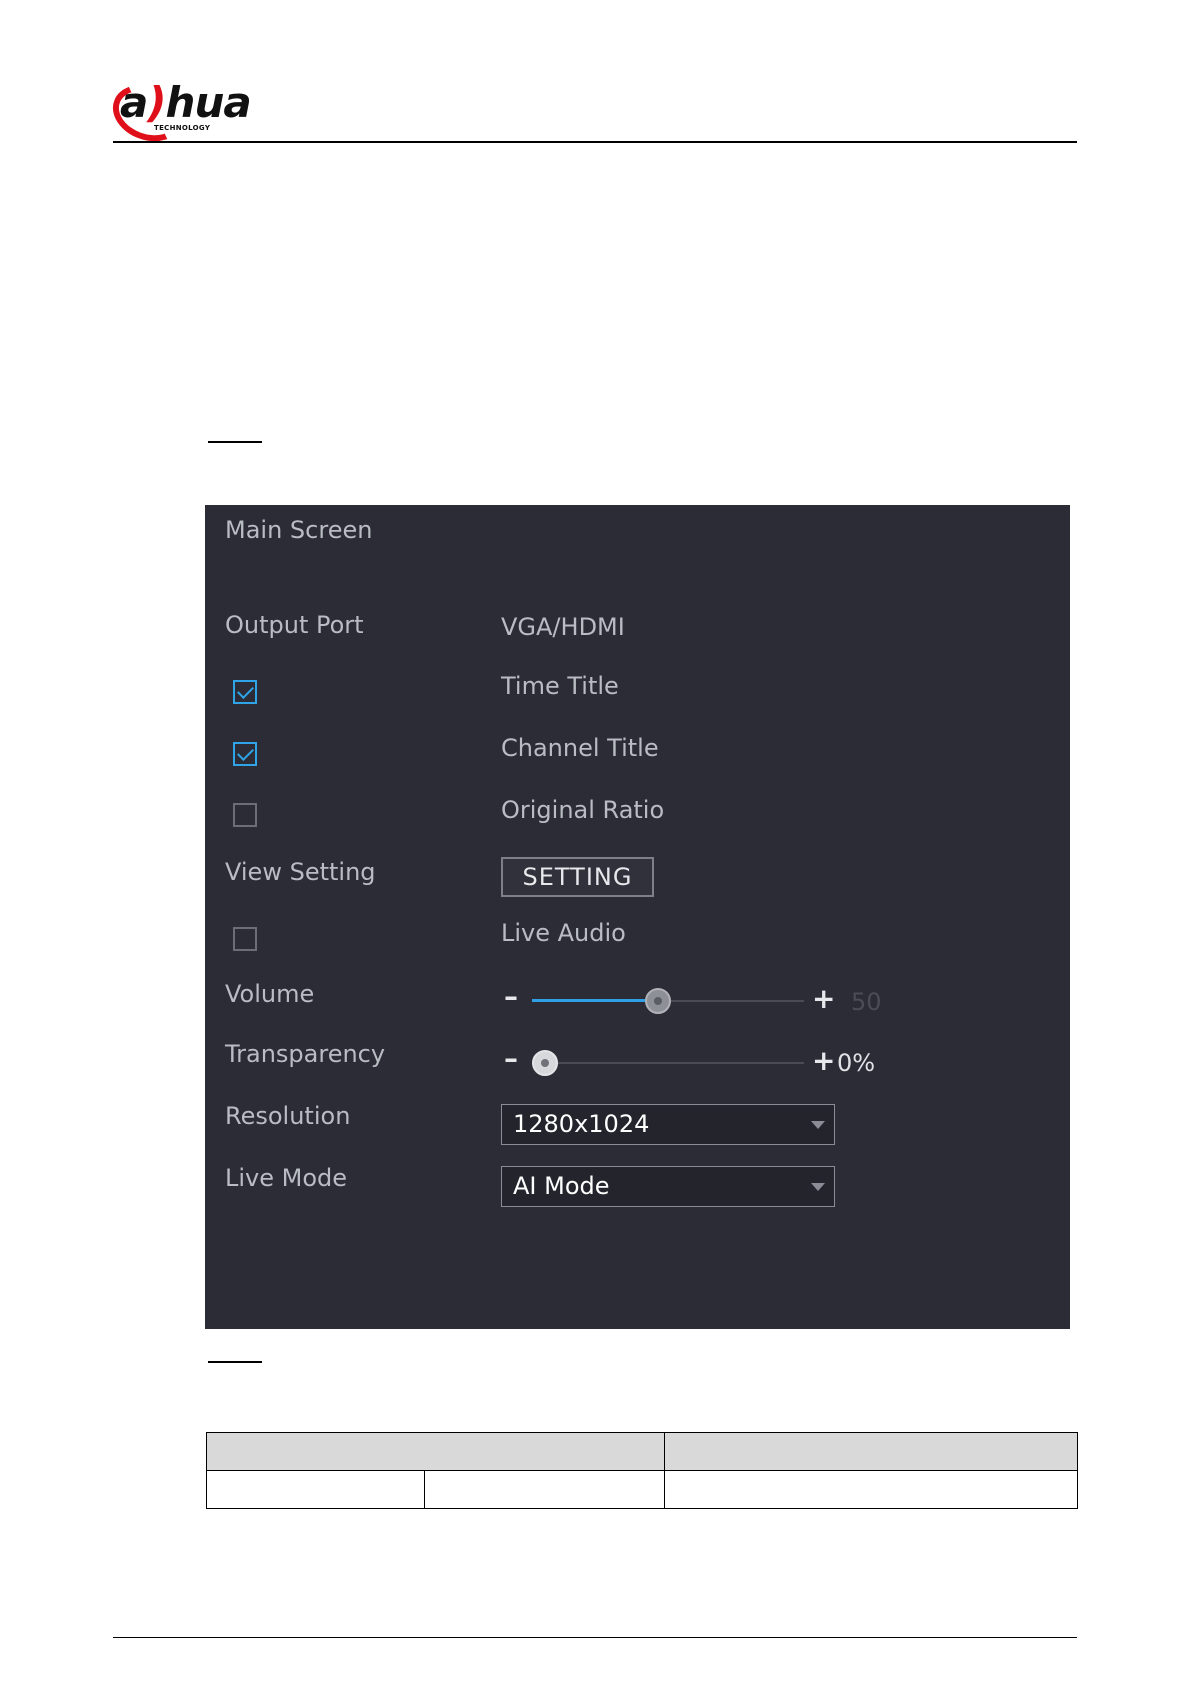 The height and width of the screenshot is (1685, 1192). Describe the element at coordinates (577, 877) in the screenshot. I see `setting-button: SETTING` at that location.